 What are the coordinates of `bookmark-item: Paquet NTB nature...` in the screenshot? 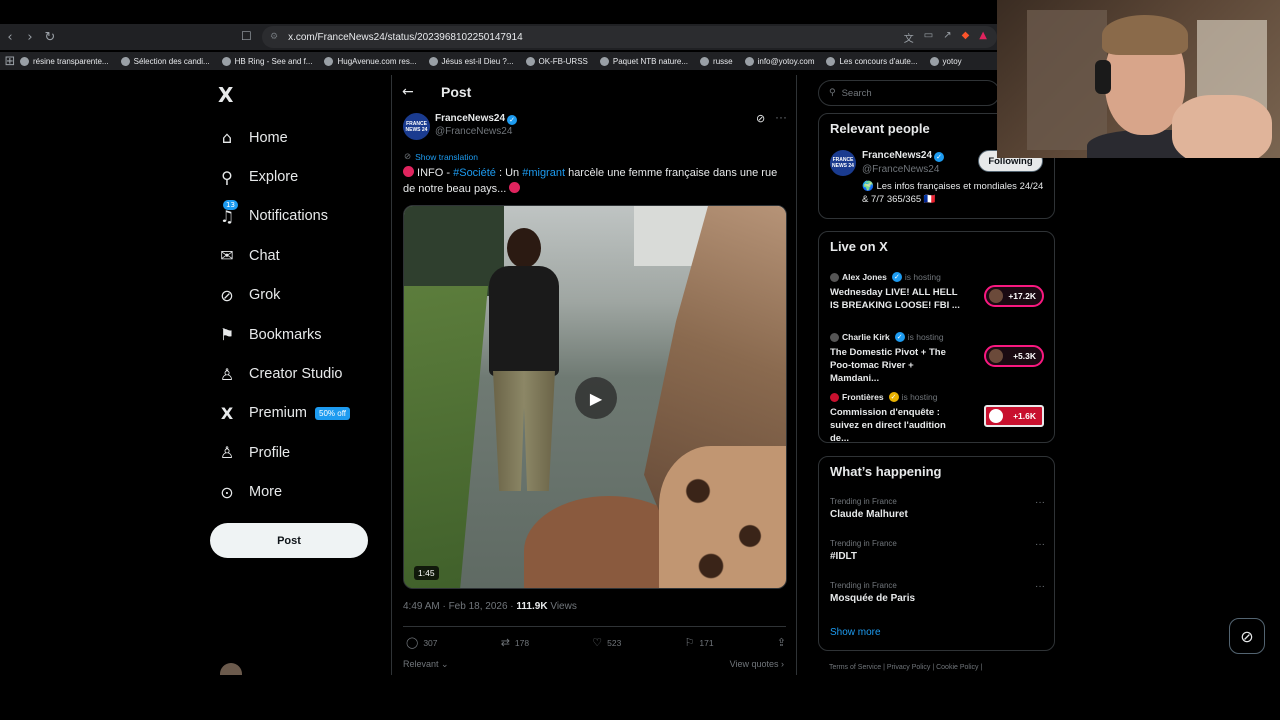 It's located at (643, 61).